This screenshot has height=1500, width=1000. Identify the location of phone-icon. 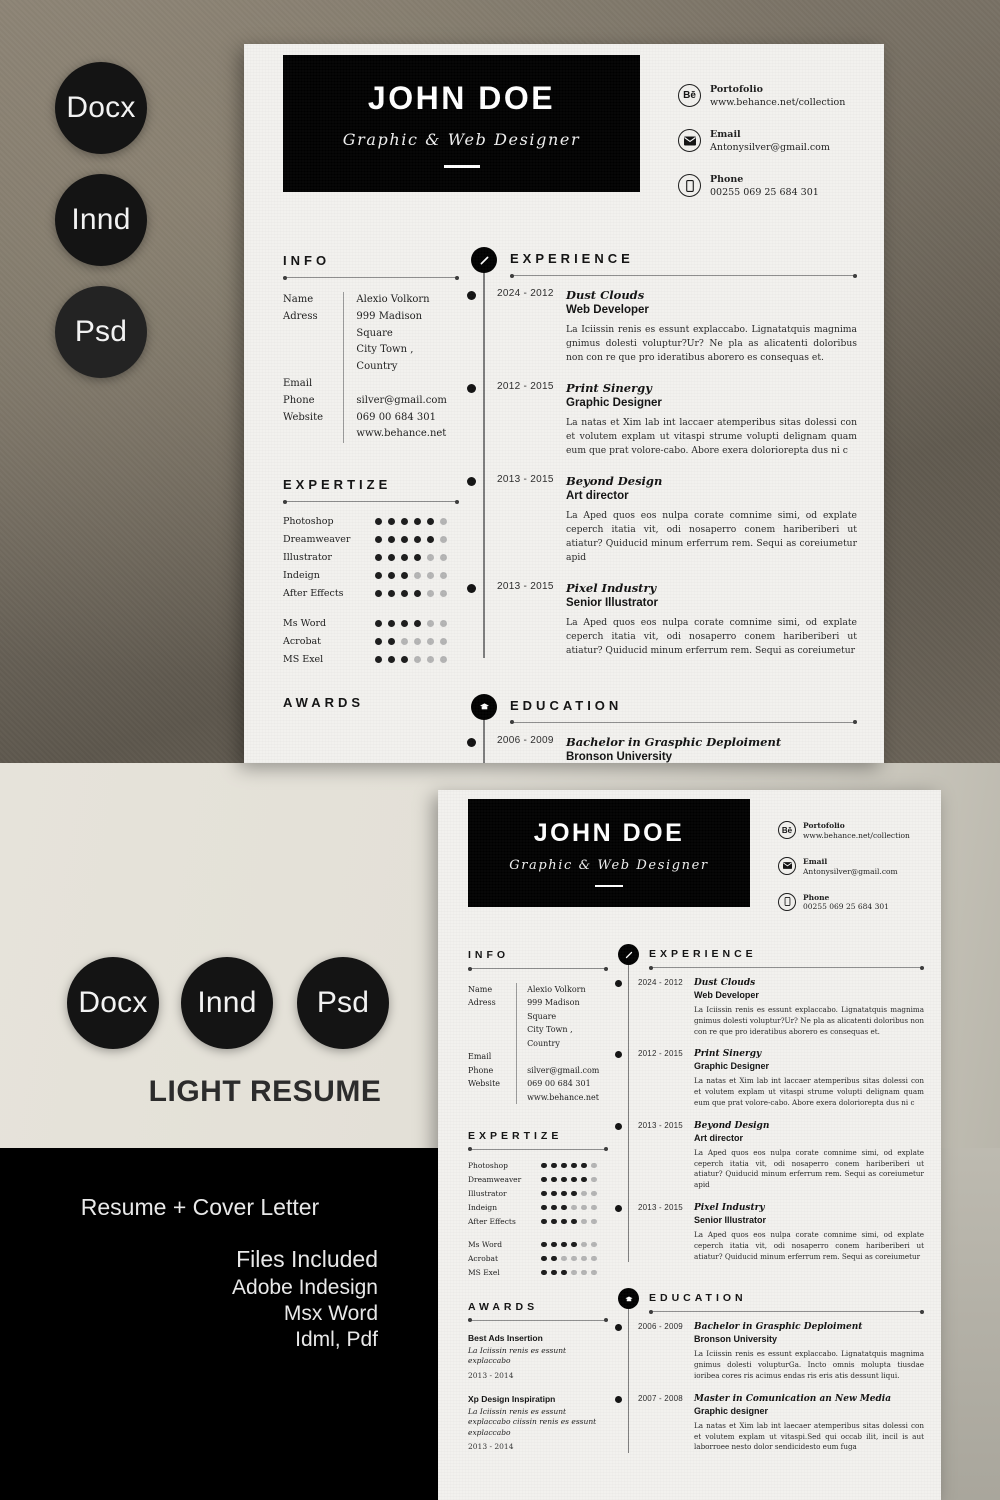
(689, 186).